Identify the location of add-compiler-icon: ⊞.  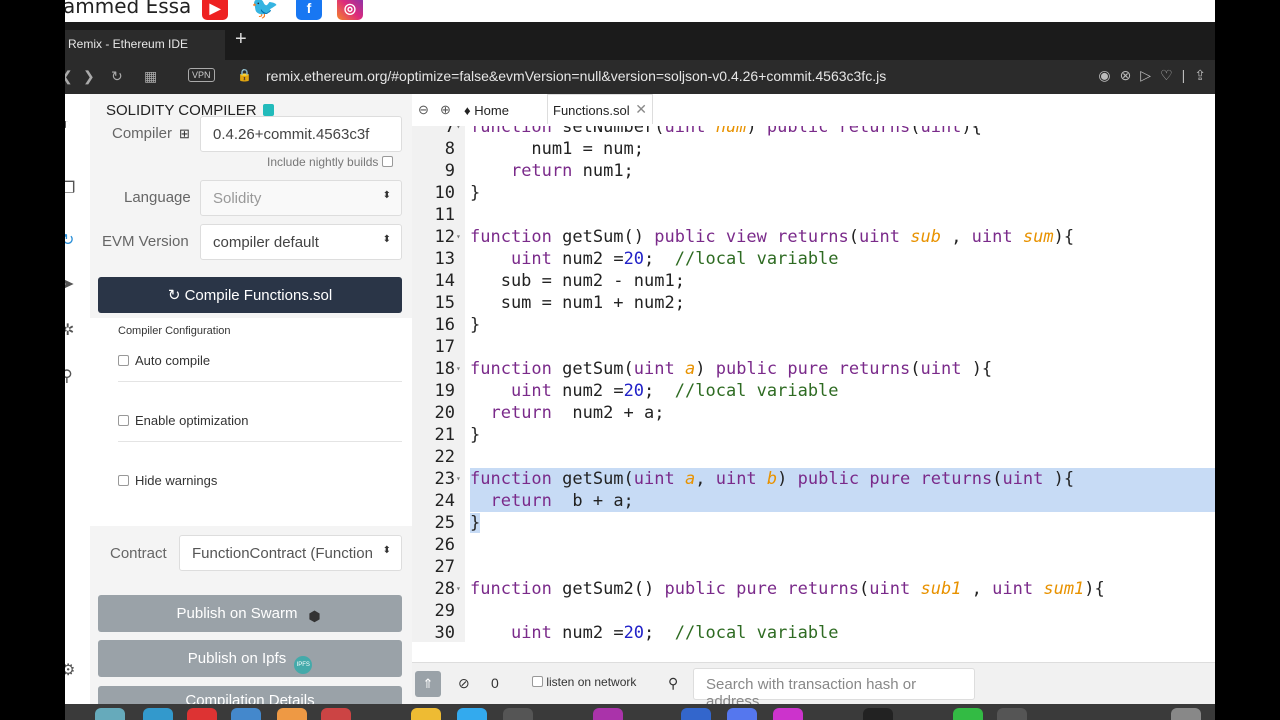
(184, 134).